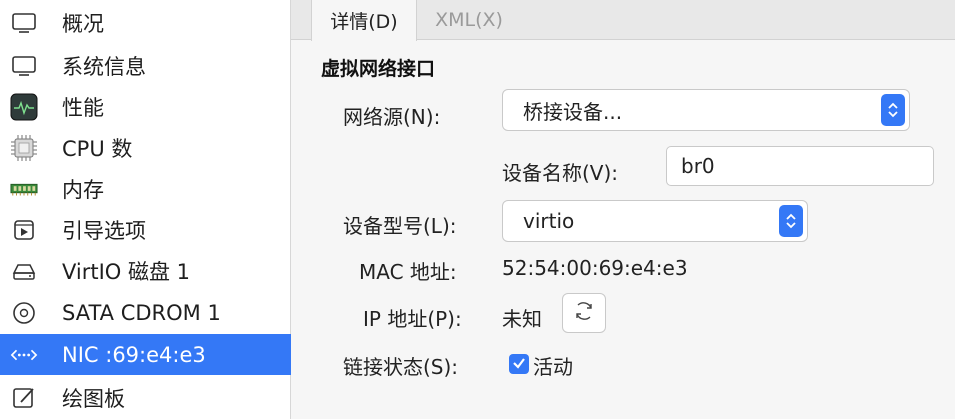  What do you see at coordinates (83, 23) in the screenshot?
I see `sidebar-item-label: 概况` at bounding box center [83, 23].